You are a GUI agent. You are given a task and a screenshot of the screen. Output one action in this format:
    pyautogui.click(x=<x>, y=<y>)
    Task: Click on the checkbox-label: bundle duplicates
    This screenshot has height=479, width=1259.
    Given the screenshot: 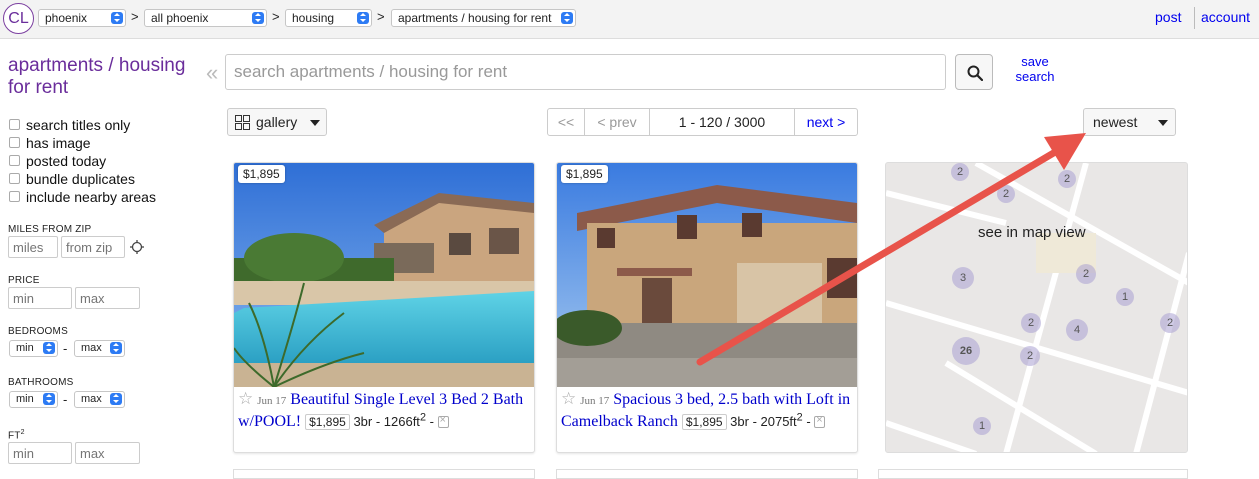 What is the action you would take?
    pyautogui.click(x=80, y=179)
    